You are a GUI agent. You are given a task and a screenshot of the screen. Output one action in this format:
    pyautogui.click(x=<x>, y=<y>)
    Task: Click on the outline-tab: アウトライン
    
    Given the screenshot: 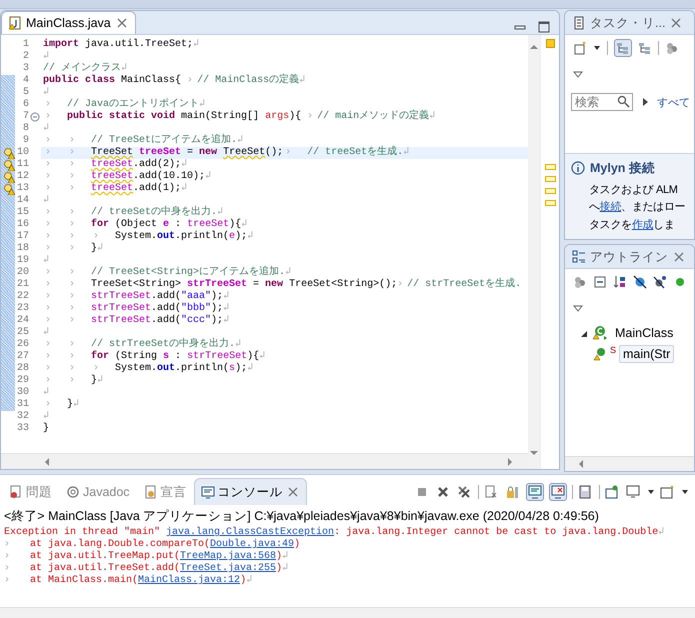 What is the action you would take?
    pyautogui.click(x=629, y=256)
    